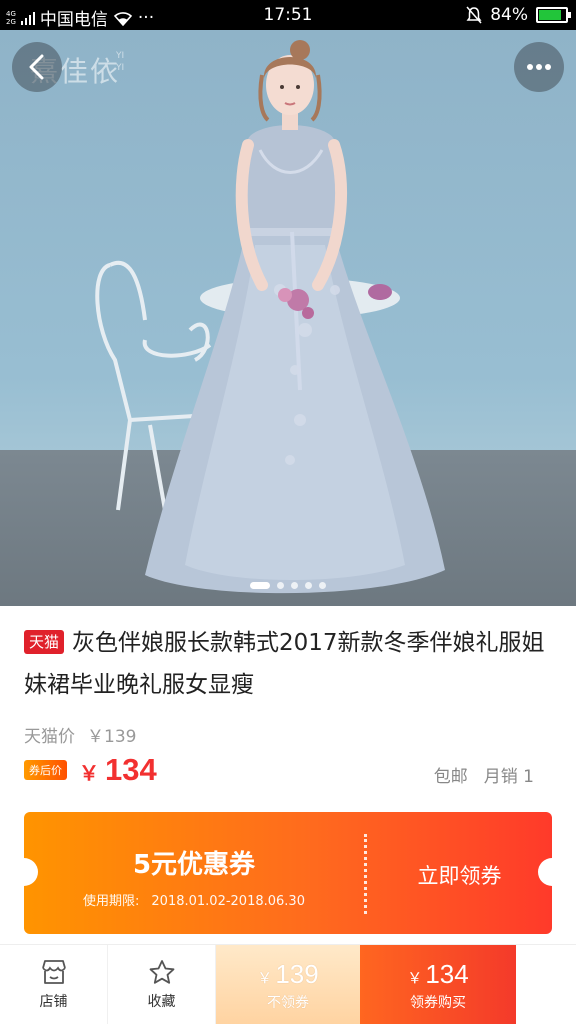 Image resolution: width=576 pixels, height=1024 pixels. I want to click on bottom-action-bar: 店铺 收藏 ￥ 139 不领券 ￥ 134 领券购买, so click(288, 984).